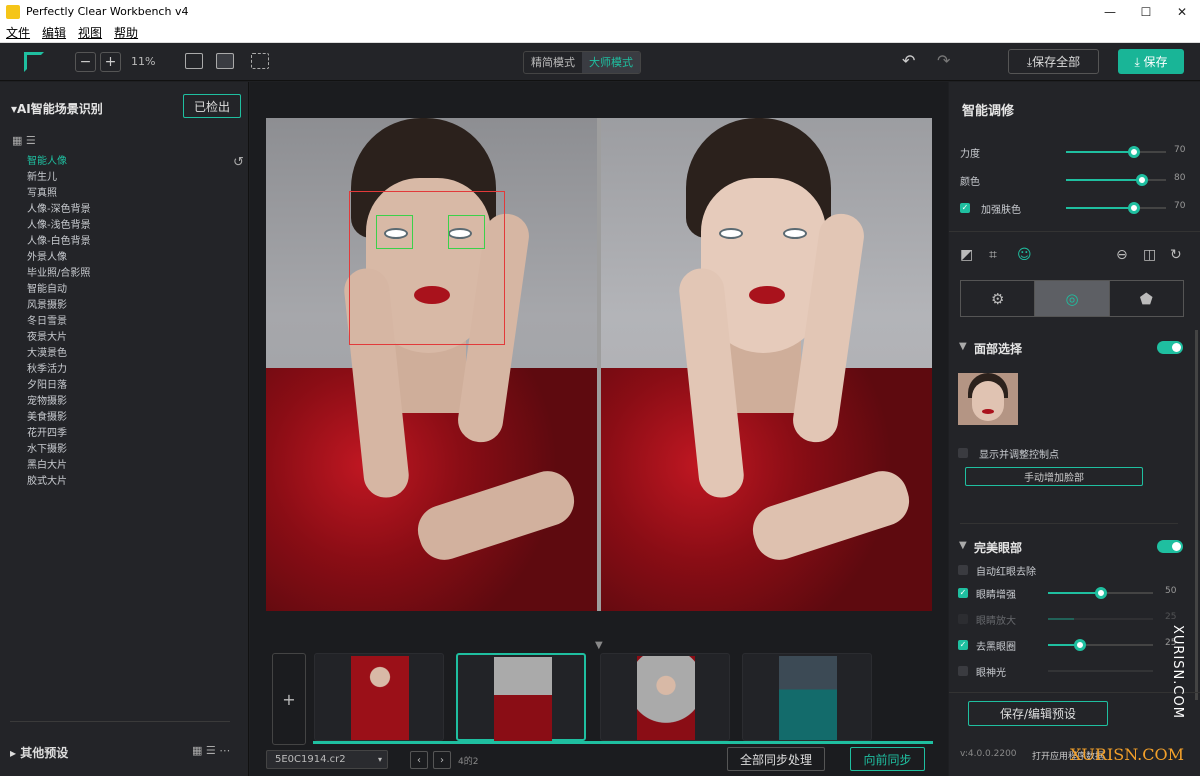 This screenshot has height=776, width=1200. Describe the element at coordinates (599, 645) in the screenshot. I see `collapse-arrow-icon: ▼` at that location.